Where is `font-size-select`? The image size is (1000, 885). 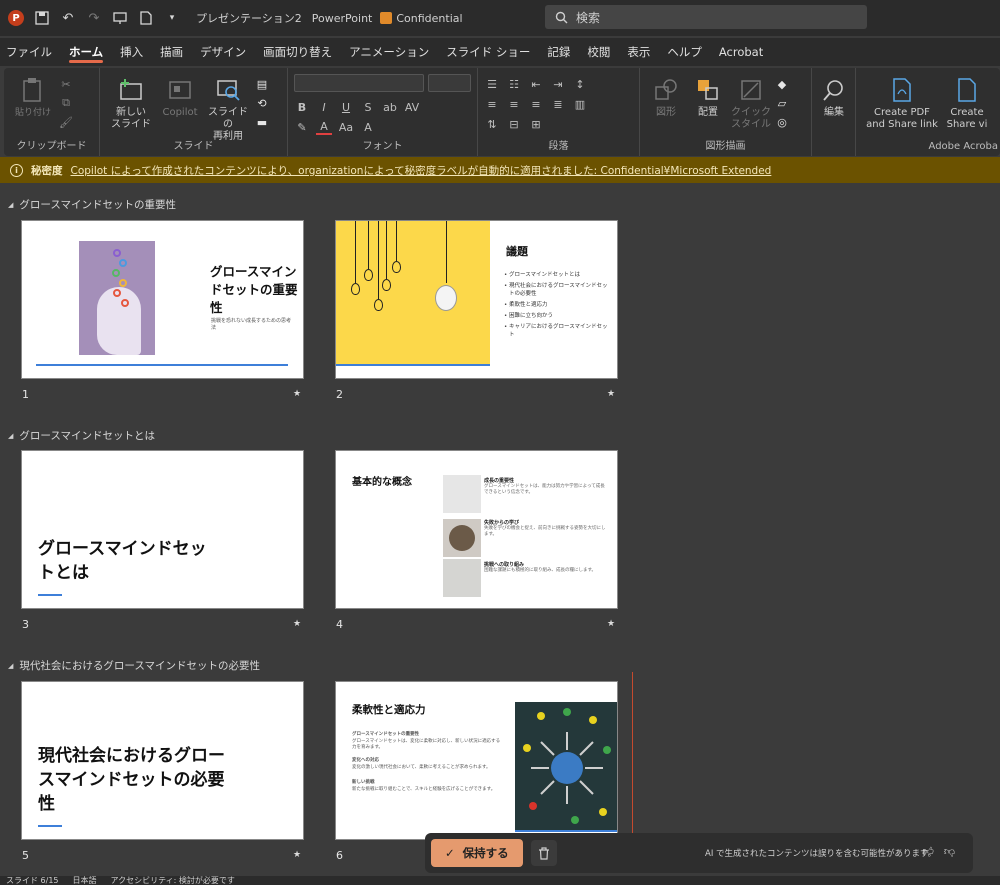 font-size-select is located at coordinates (449, 83).